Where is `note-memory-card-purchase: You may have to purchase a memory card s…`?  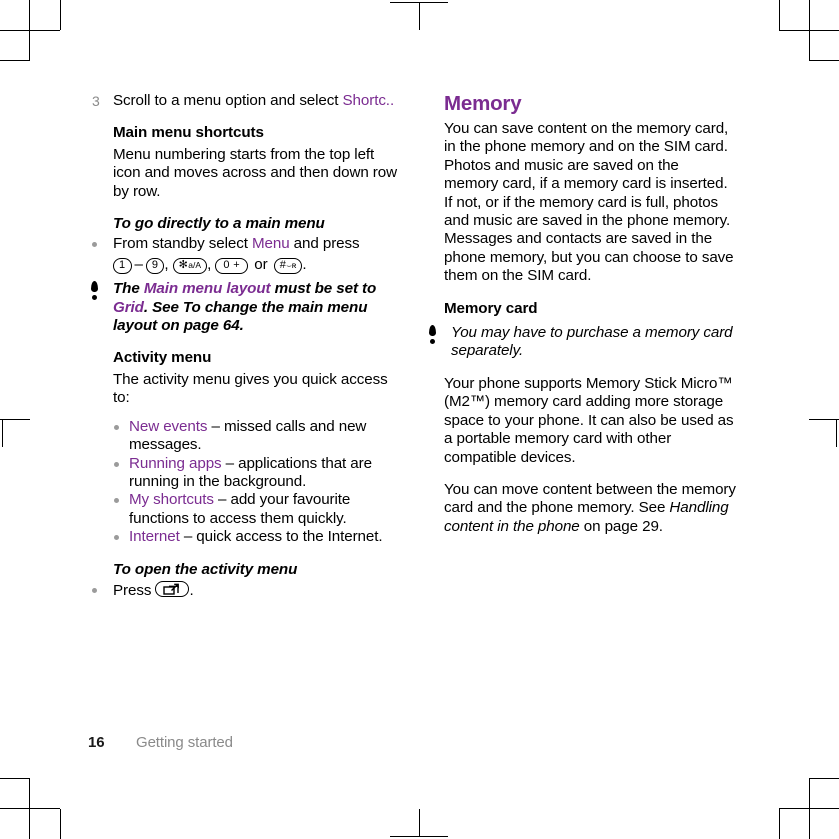 note-memory-card-purchase: You may have to purchase a memory card s… is located at coordinates (581, 342).